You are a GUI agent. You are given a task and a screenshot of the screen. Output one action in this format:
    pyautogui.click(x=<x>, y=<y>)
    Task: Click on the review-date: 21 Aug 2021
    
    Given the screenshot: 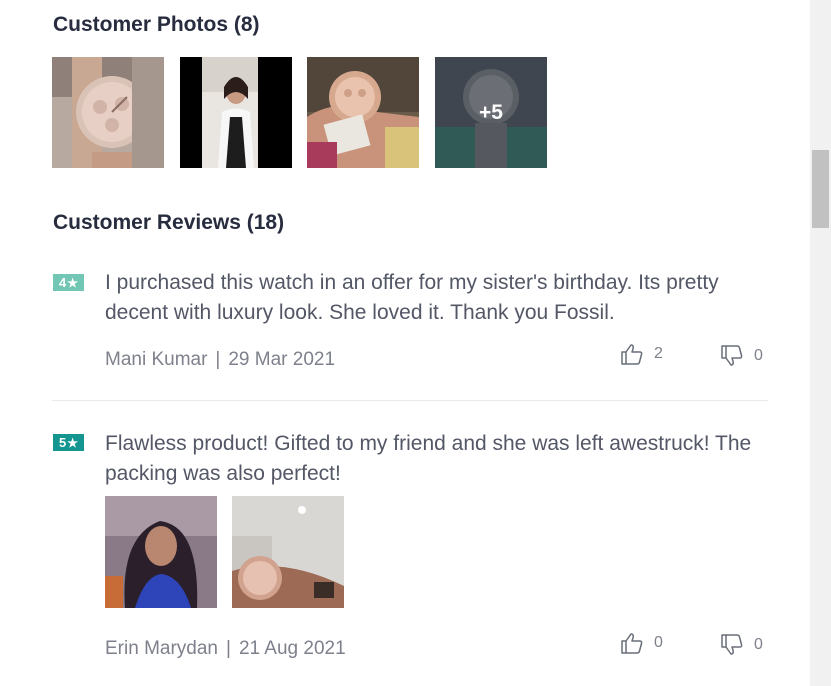 What is the action you would take?
    pyautogui.click(x=292, y=648)
    